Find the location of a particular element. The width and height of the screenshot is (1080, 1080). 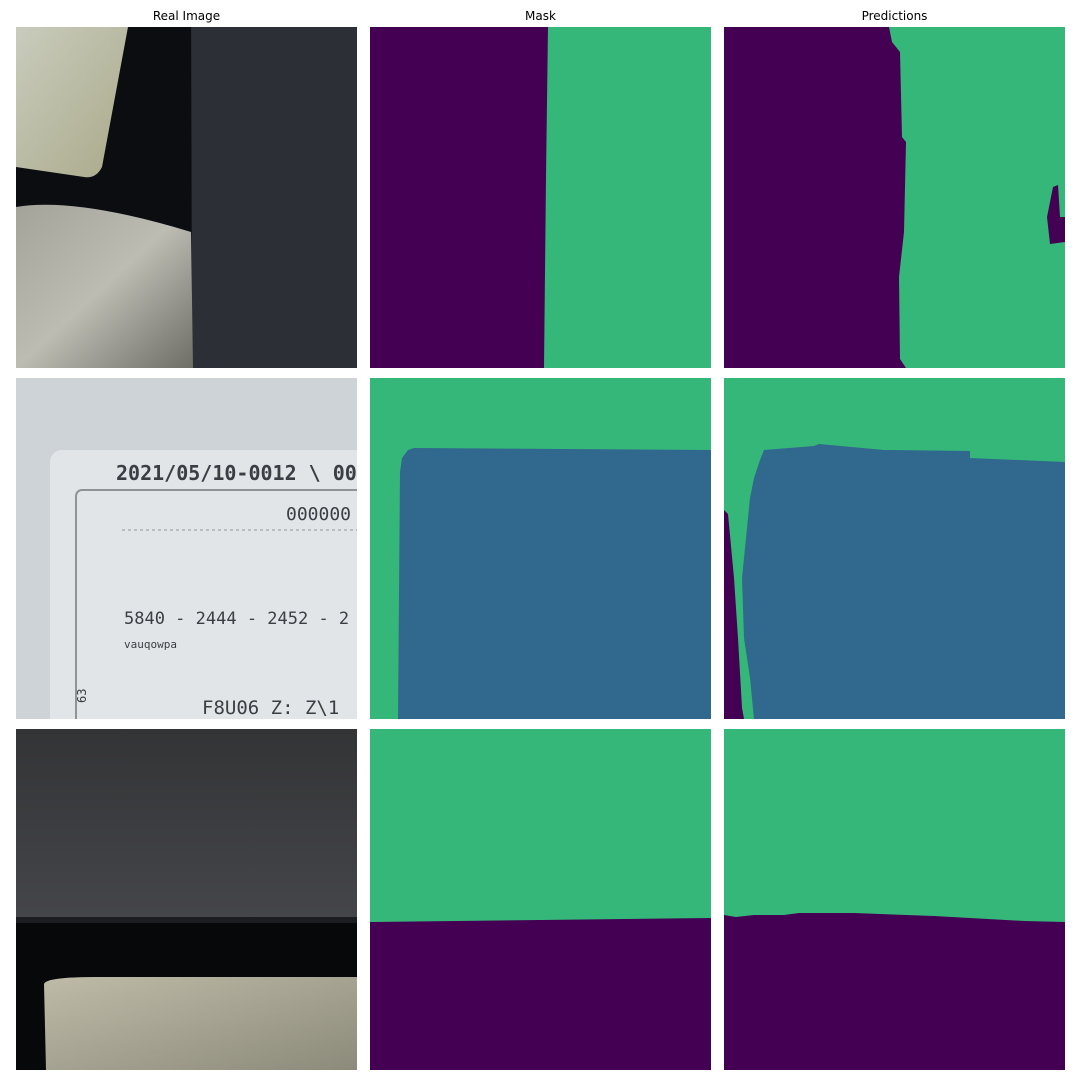

card-text-line-5: F8U06 Z: Z\1 is located at coordinates (270, 708).